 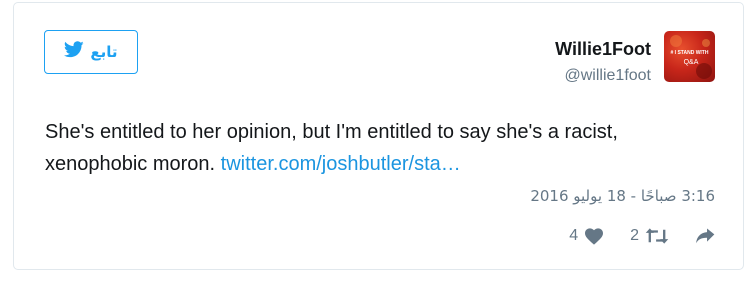 What do you see at coordinates (691, 62) in the screenshot?
I see `avatar-text-line2: Q&A` at bounding box center [691, 62].